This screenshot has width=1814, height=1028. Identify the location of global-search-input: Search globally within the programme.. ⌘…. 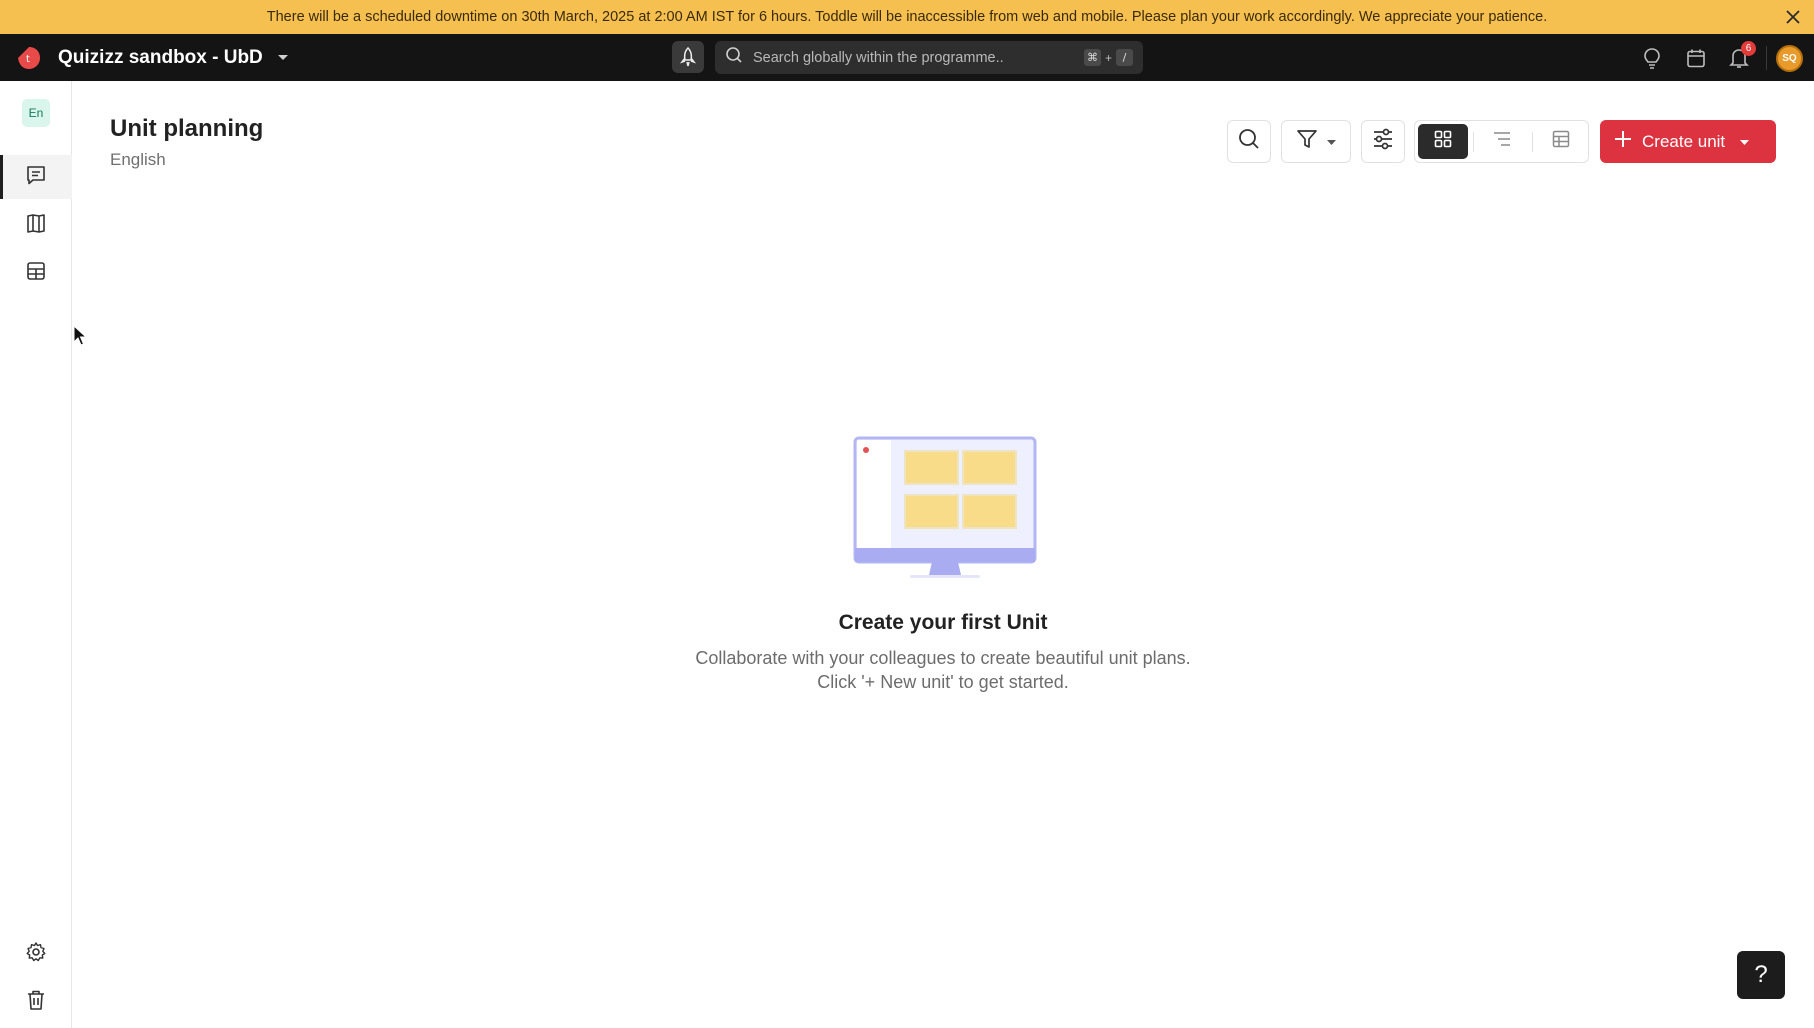
(929, 57).